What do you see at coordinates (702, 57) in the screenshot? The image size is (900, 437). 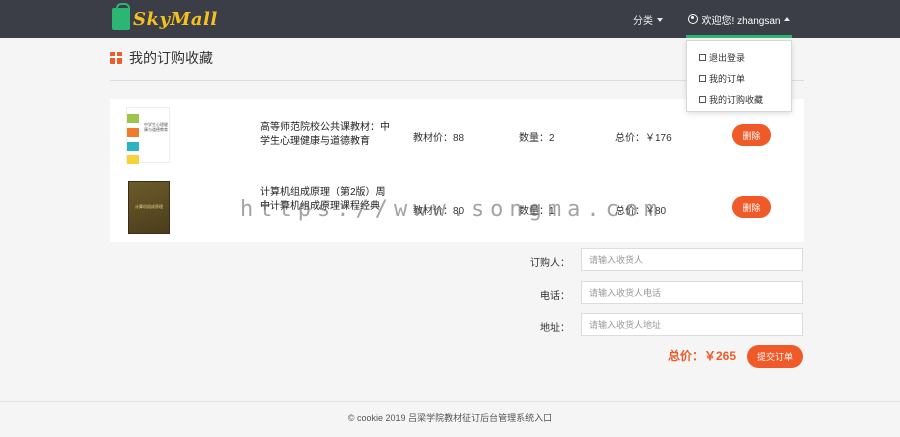 I see `logout-icon` at bounding box center [702, 57].